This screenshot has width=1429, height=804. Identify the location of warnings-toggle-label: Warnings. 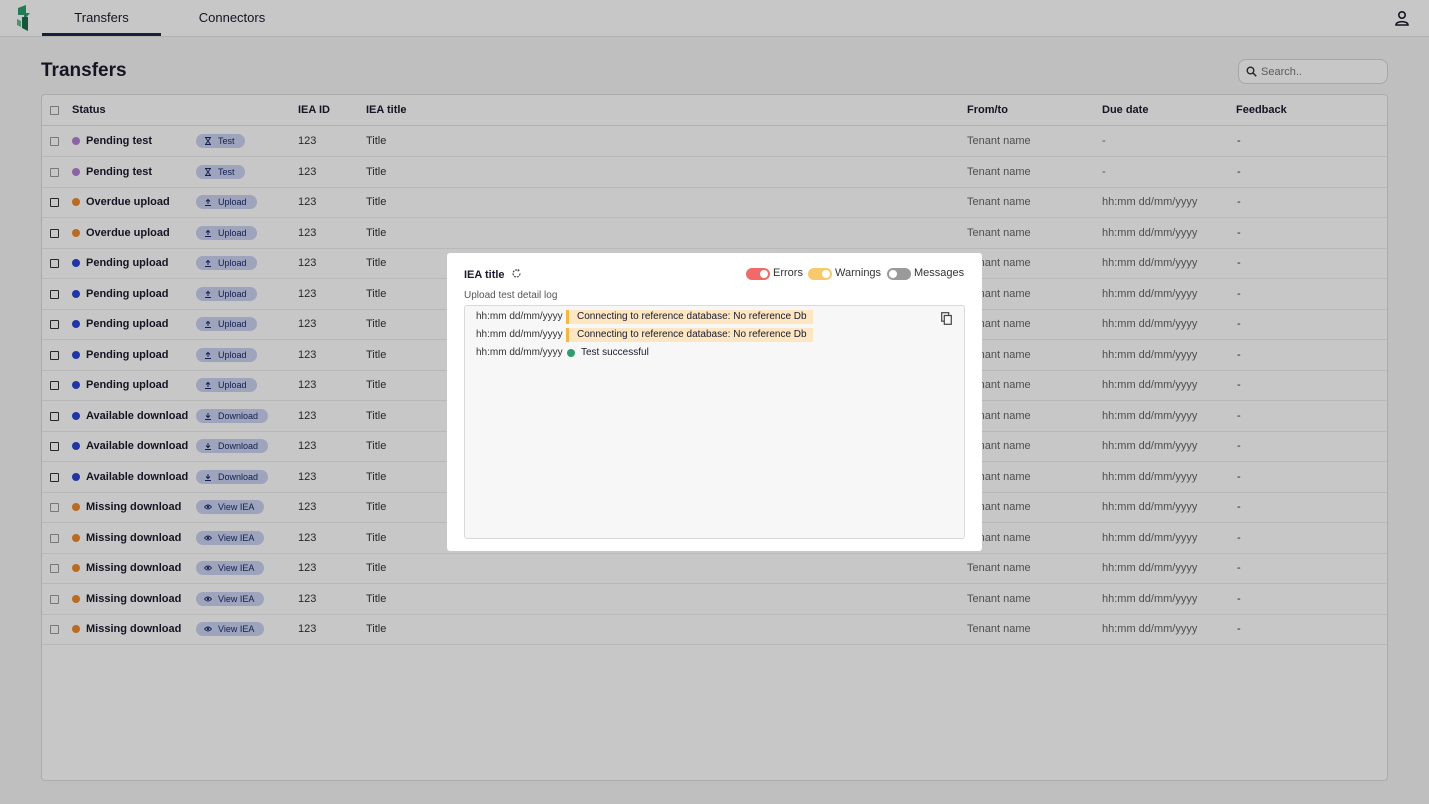
(858, 273).